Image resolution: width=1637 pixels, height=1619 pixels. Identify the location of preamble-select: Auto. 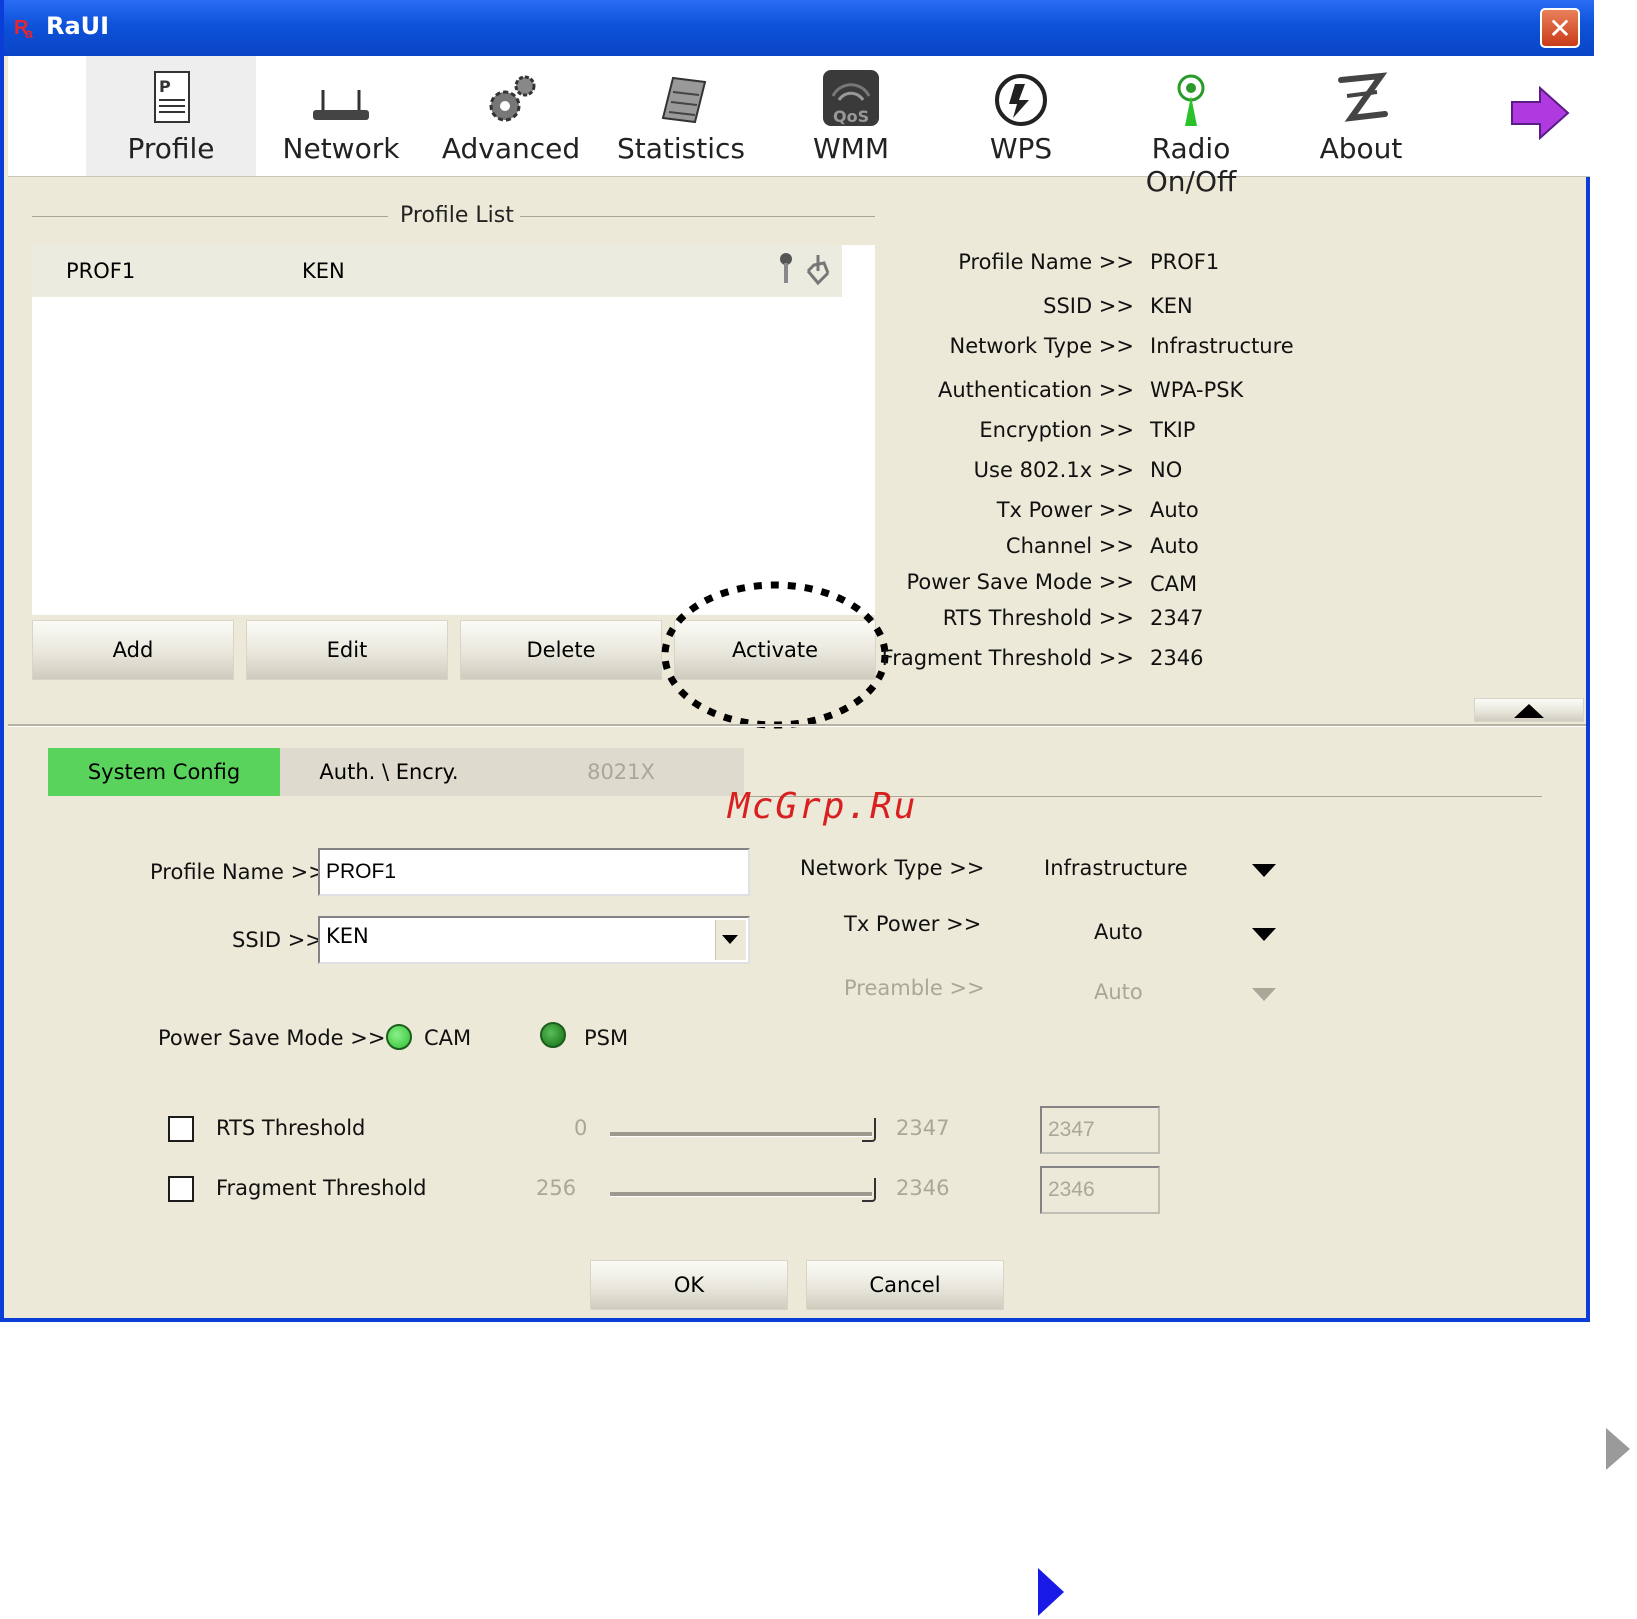
(1160, 992).